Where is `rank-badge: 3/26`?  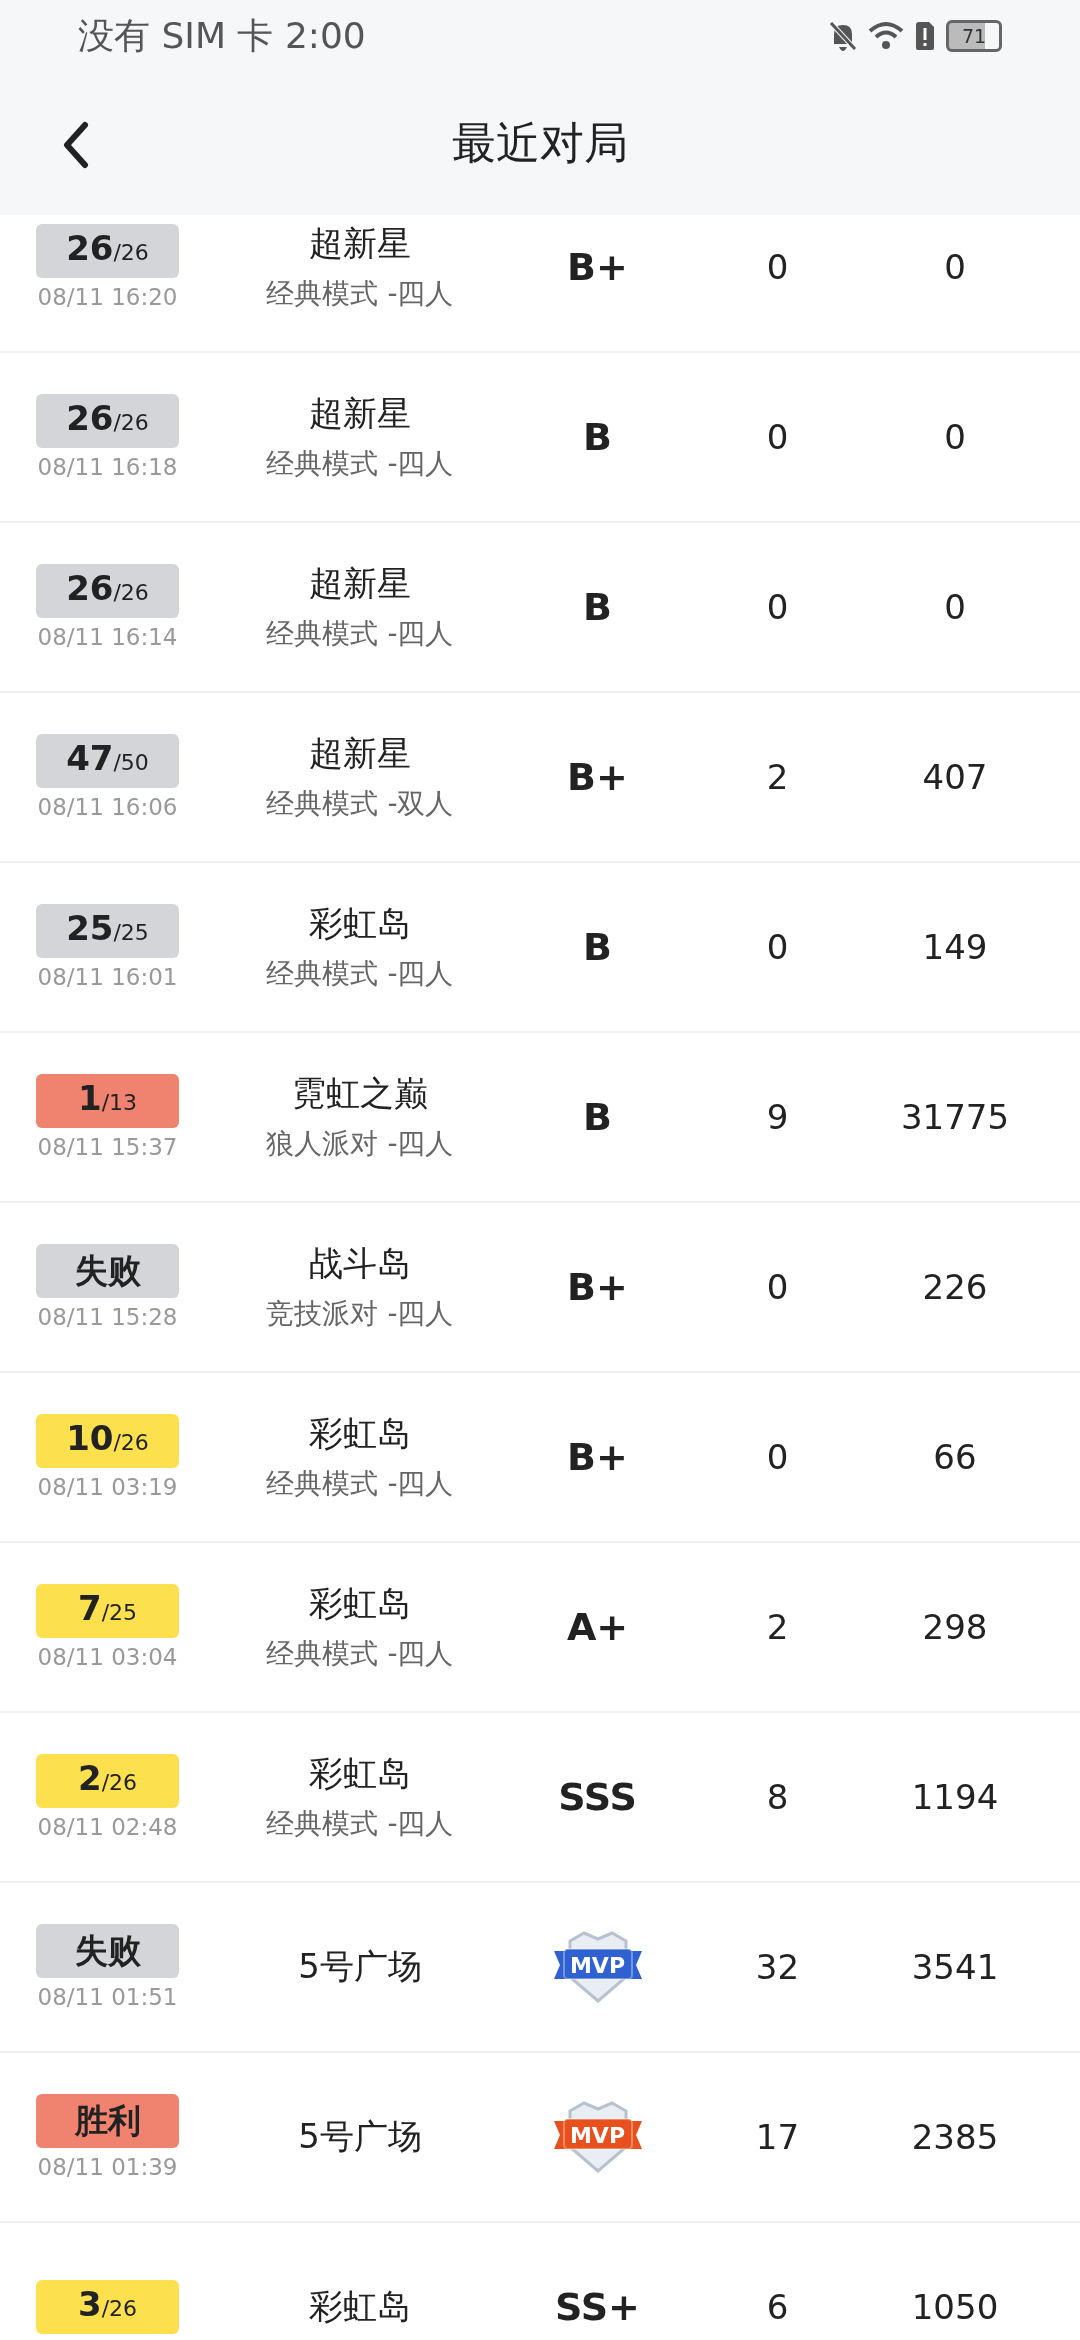
rank-badge: 3/26 is located at coordinates (107, 2307).